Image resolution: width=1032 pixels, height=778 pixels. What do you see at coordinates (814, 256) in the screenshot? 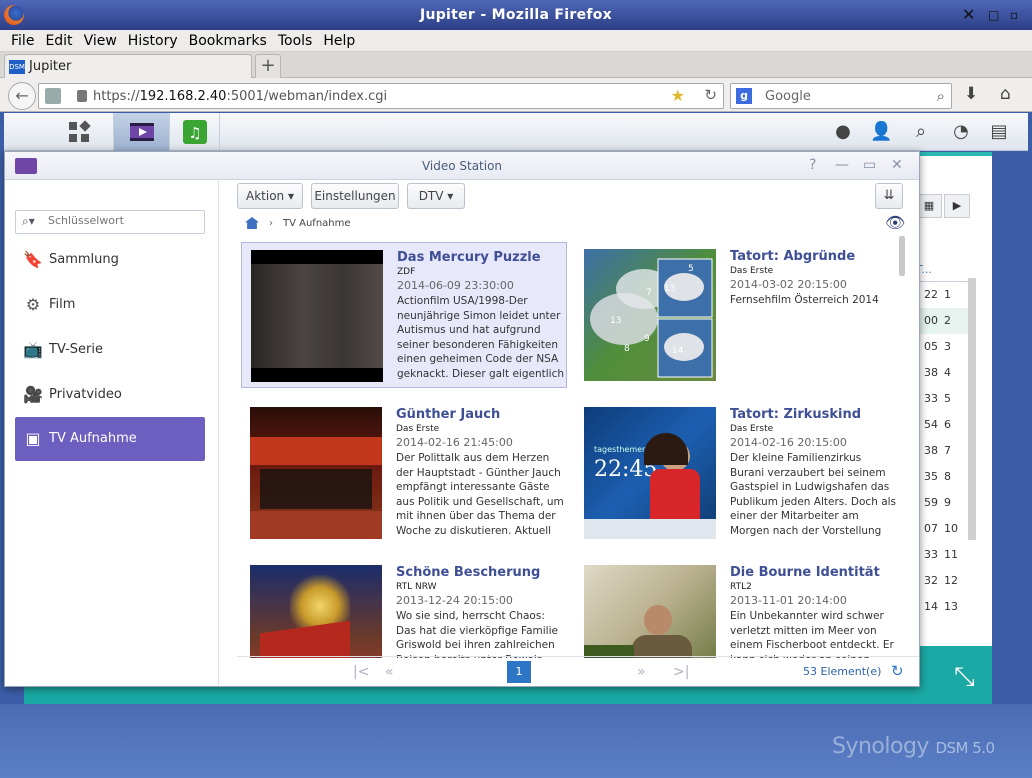
I see `recording-title: Tatort: Abgründe` at bounding box center [814, 256].